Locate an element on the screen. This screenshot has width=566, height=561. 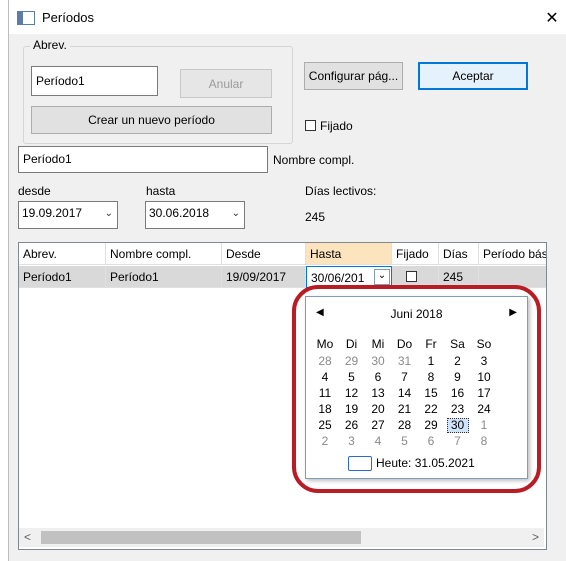
close-icon: ✕ is located at coordinates (552, 18).